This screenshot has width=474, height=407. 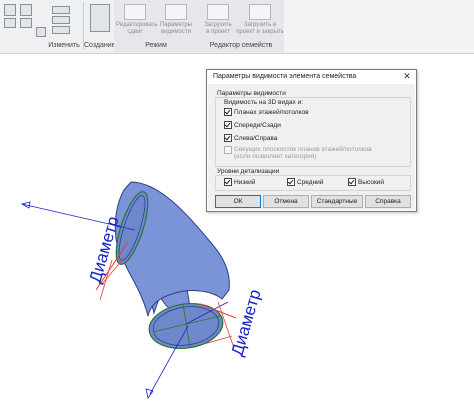 What do you see at coordinates (64, 45) in the screenshot?
I see `panel-label-modify: Изменить` at bounding box center [64, 45].